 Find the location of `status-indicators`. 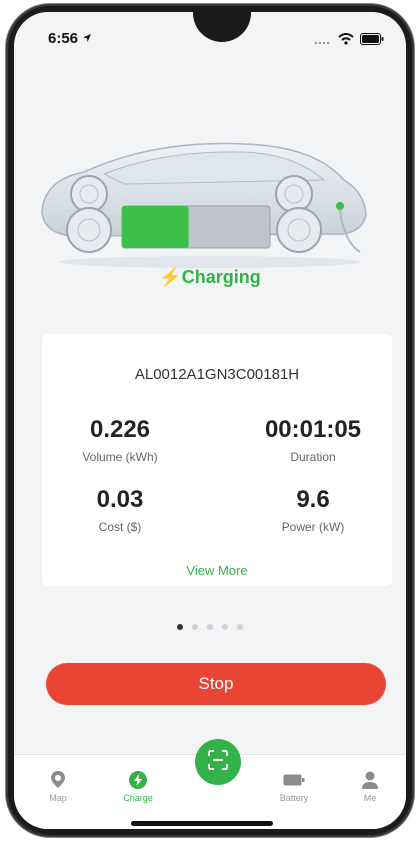

status-indicators is located at coordinates (349, 41).